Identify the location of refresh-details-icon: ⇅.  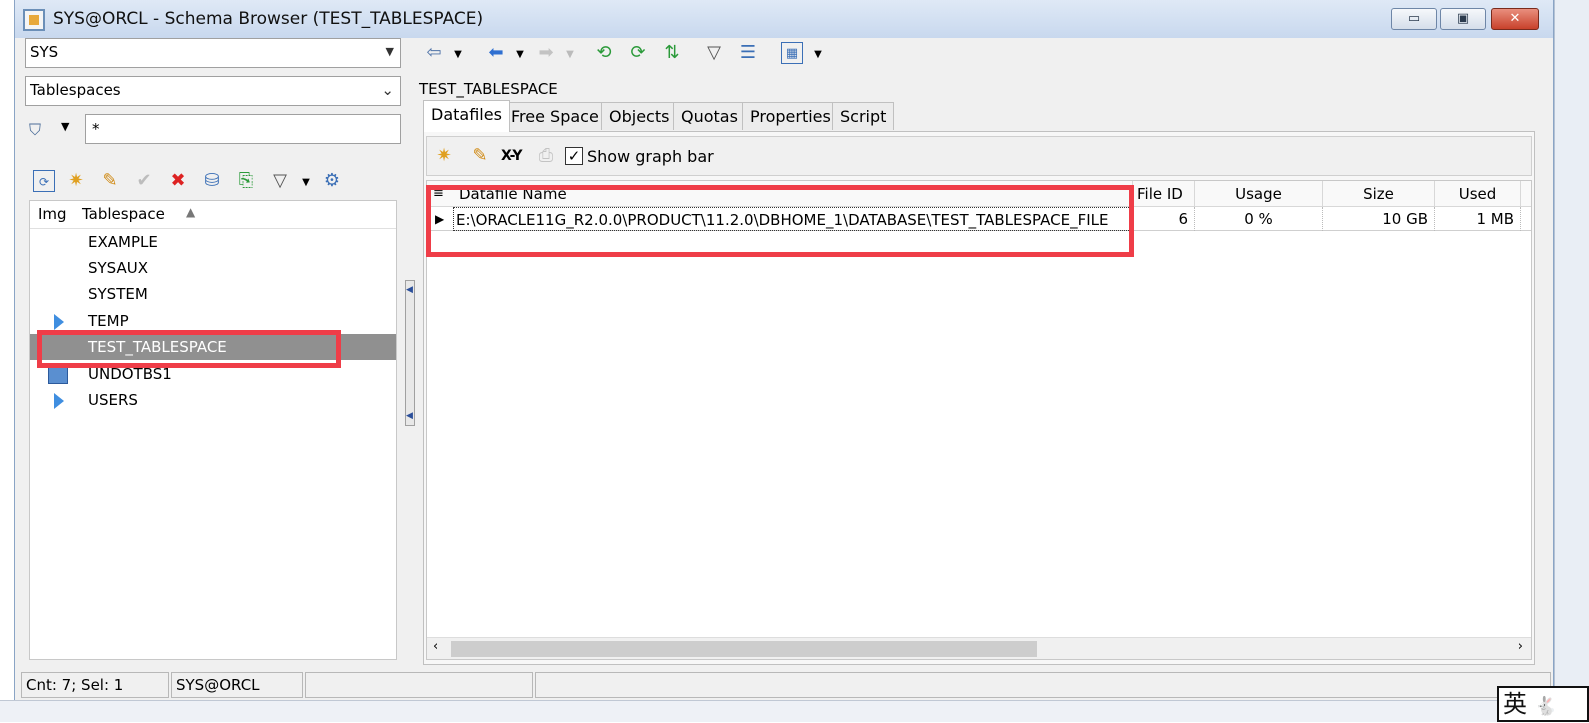
(672, 53).